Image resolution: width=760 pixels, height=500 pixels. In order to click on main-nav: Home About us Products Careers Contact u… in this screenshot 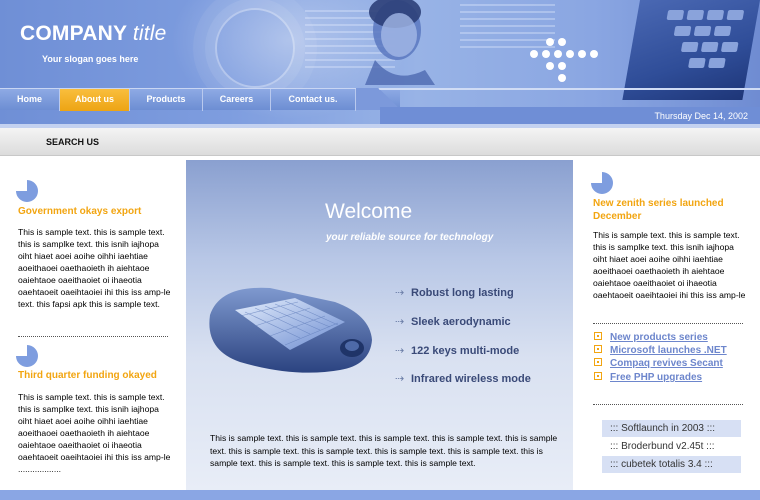, I will do `click(200, 99)`.